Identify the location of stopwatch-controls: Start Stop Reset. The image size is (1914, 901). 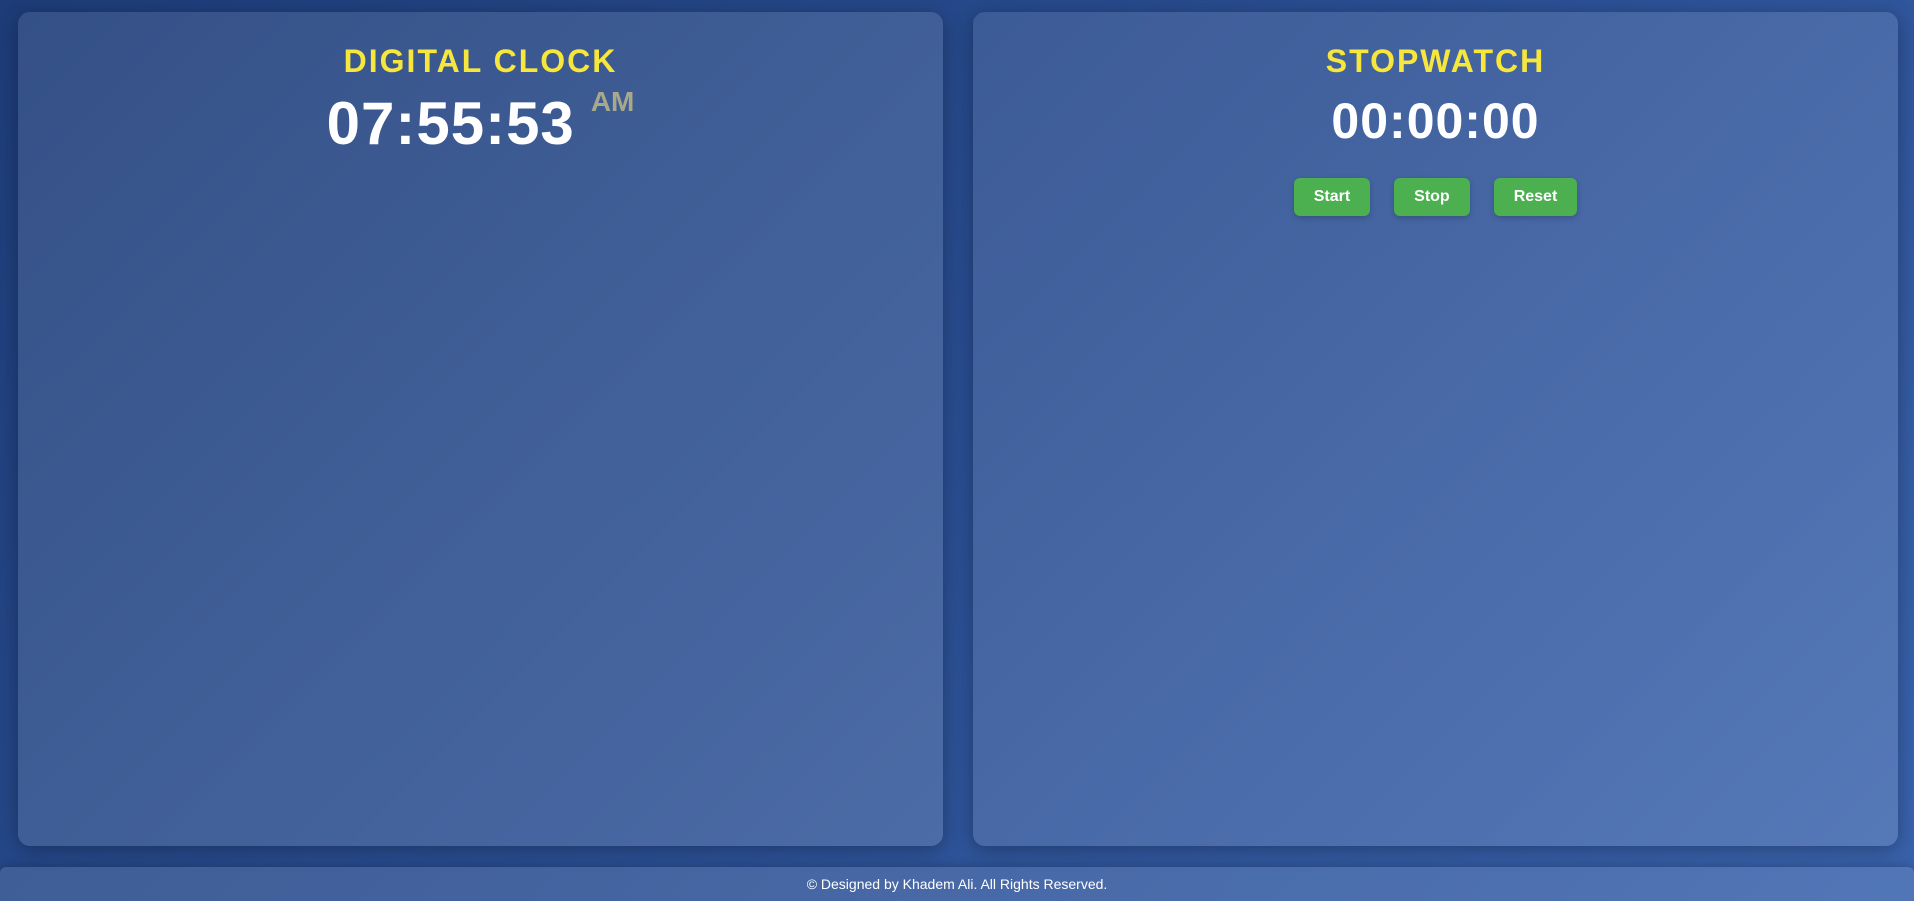
(1435, 197).